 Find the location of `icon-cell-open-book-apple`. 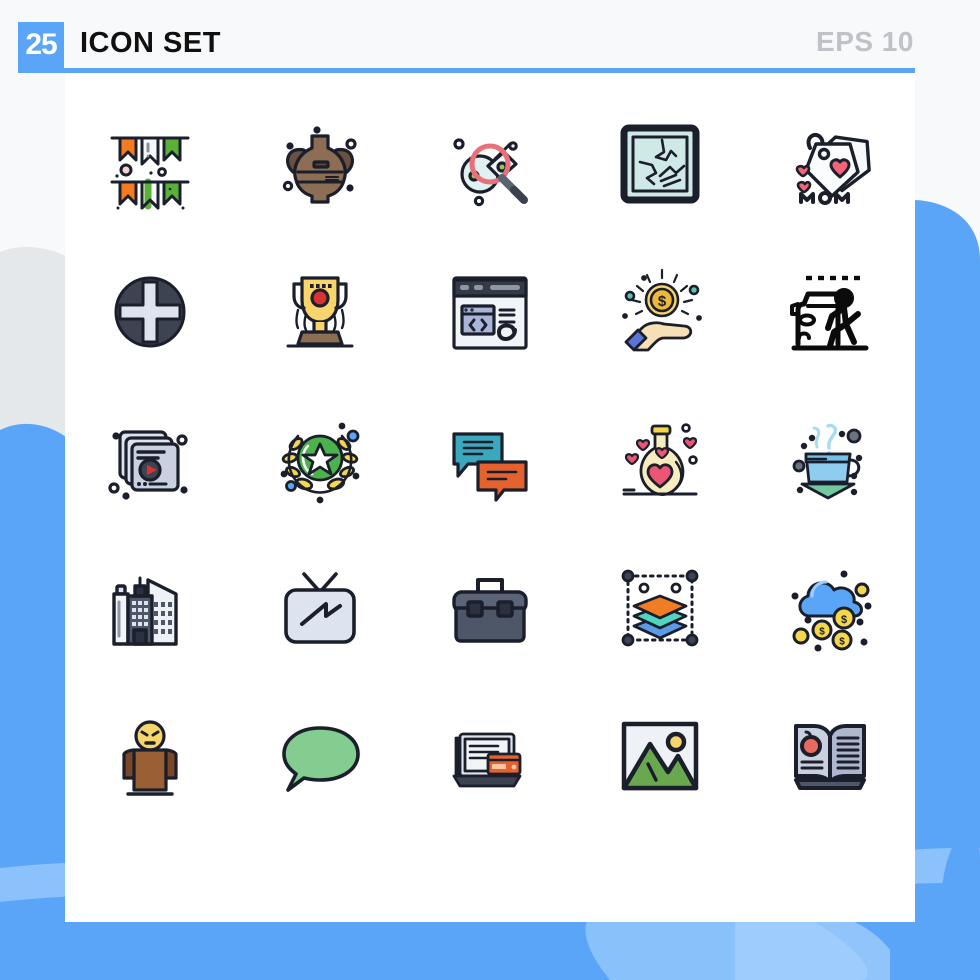

icon-cell-open-book-apple is located at coordinates (830, 756).